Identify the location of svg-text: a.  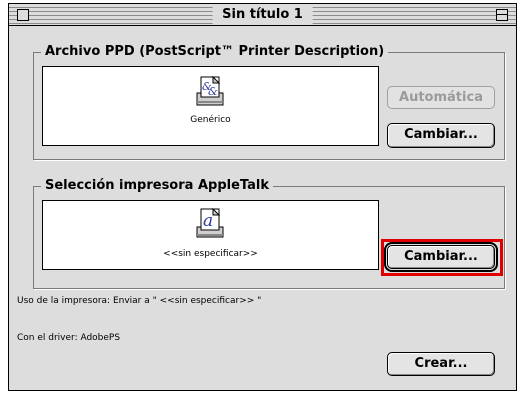
(208, 221).